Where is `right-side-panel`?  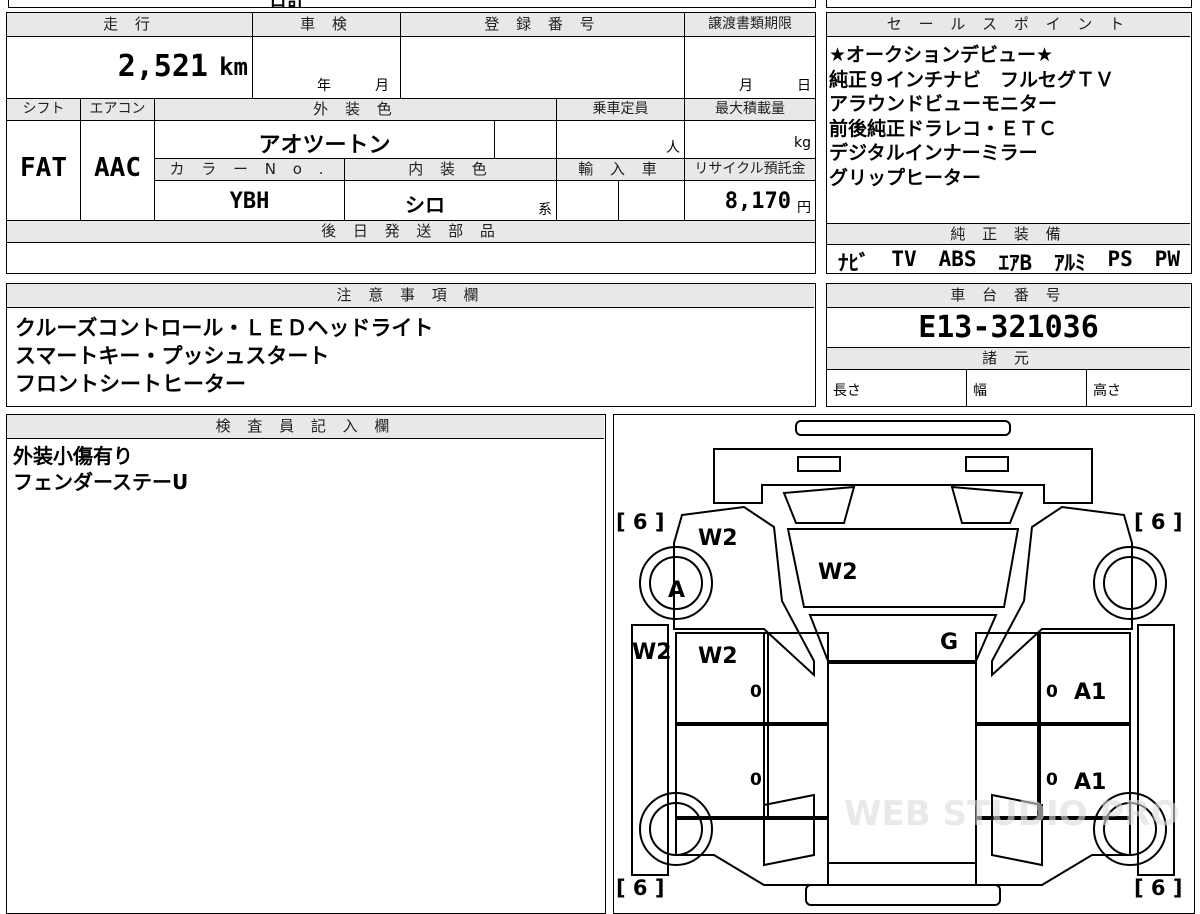
right-side-panel is located at coordinates (1156, 750).